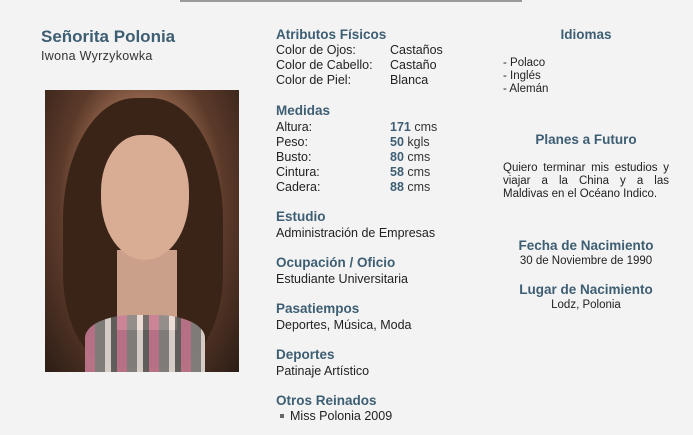 The height and width of the screenshot is (435, 693). What do you see at coordinates (400, 127) in the screenshot?
I see `measure-number: 171` at bounding box center [400, 127].